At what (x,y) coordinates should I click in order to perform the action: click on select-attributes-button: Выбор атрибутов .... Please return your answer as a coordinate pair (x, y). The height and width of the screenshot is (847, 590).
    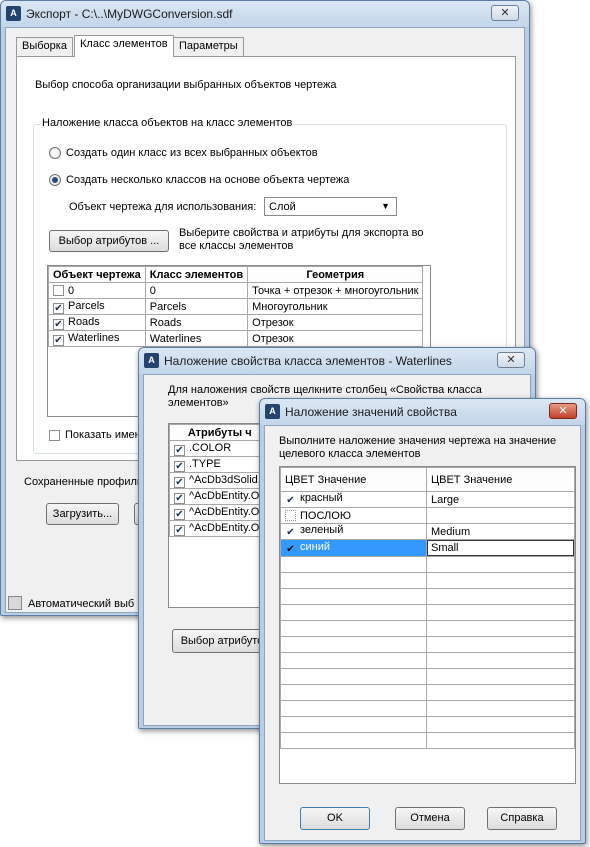
    Looking at the image, I should click on (109, 241).